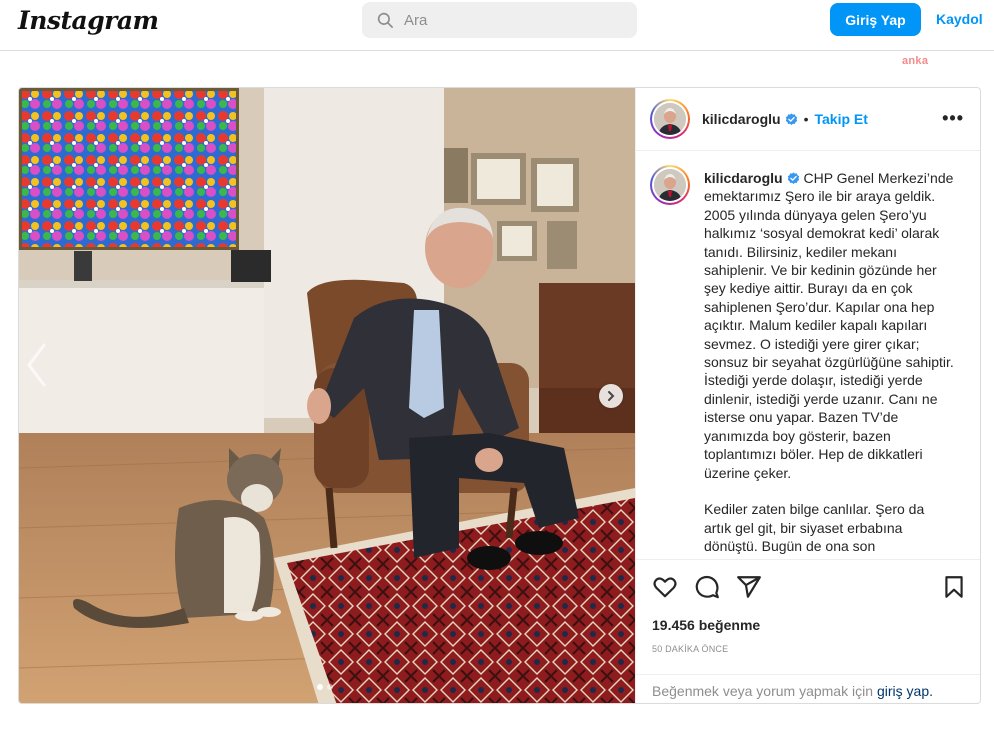  Describe the element at coordinates (385, 20) in the screenshot. I see `search-icon` at that location.